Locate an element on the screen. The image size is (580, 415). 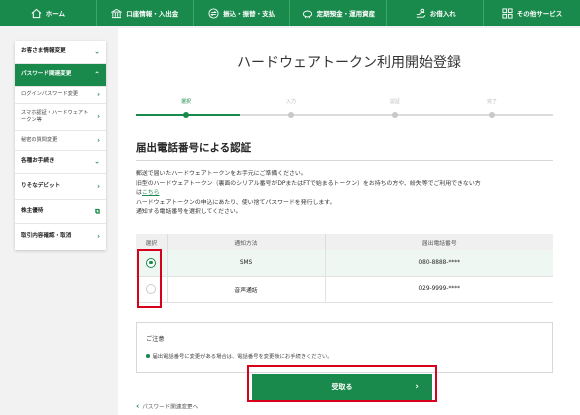
nav-deposits: 定期預金・運用資産 is located at coordinates (339, 13).